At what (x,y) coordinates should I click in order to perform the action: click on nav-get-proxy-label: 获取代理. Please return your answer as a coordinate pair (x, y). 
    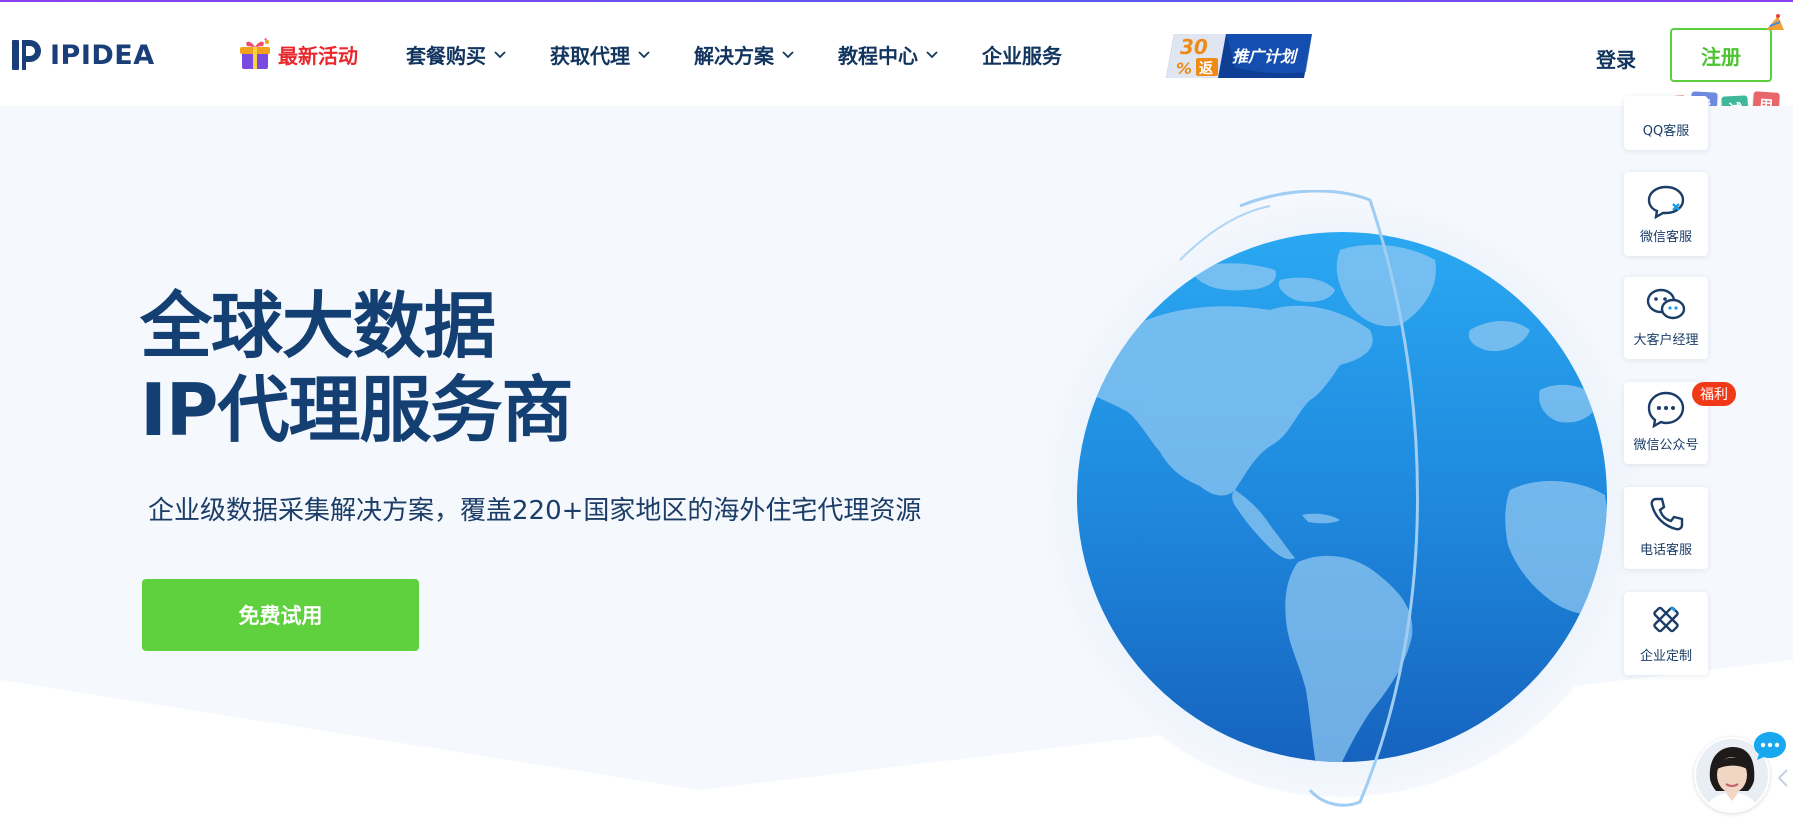
    Looking at the image, I should click on (590, 55).